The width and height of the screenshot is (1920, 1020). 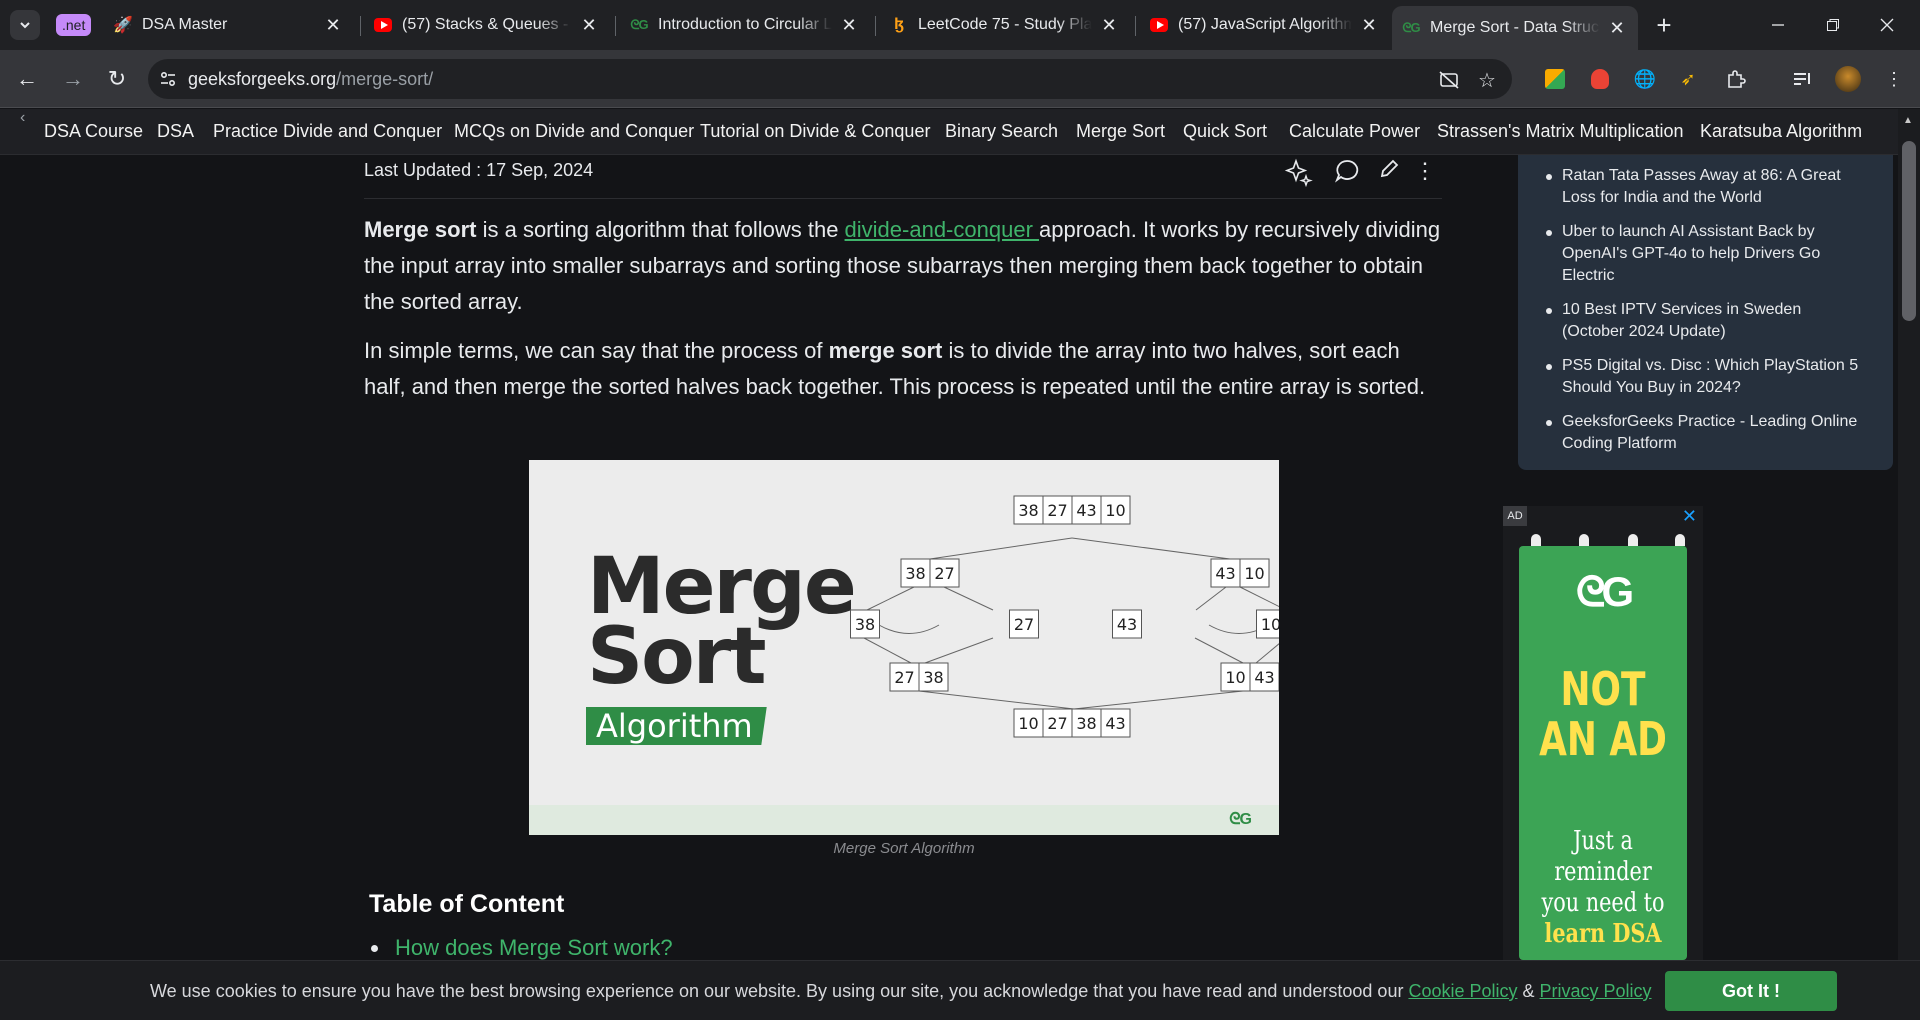 I want to click on extension-arrow-icon: ➶, so click(x=1688, y=79).